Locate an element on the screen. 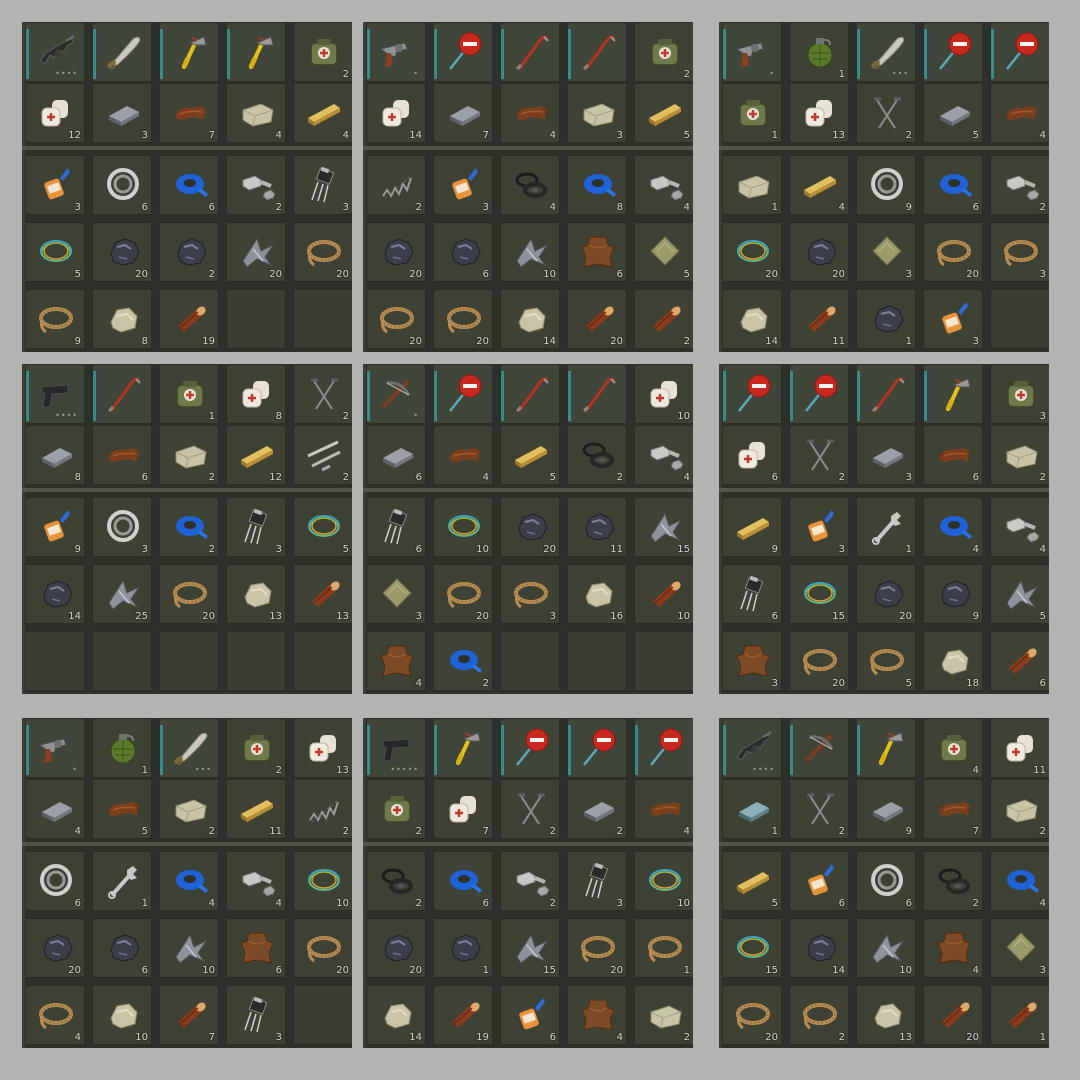 The width and height of the screenshot is (1080, 1080). inventory-slot-rope: 1 is located at coordinates (663, 948).